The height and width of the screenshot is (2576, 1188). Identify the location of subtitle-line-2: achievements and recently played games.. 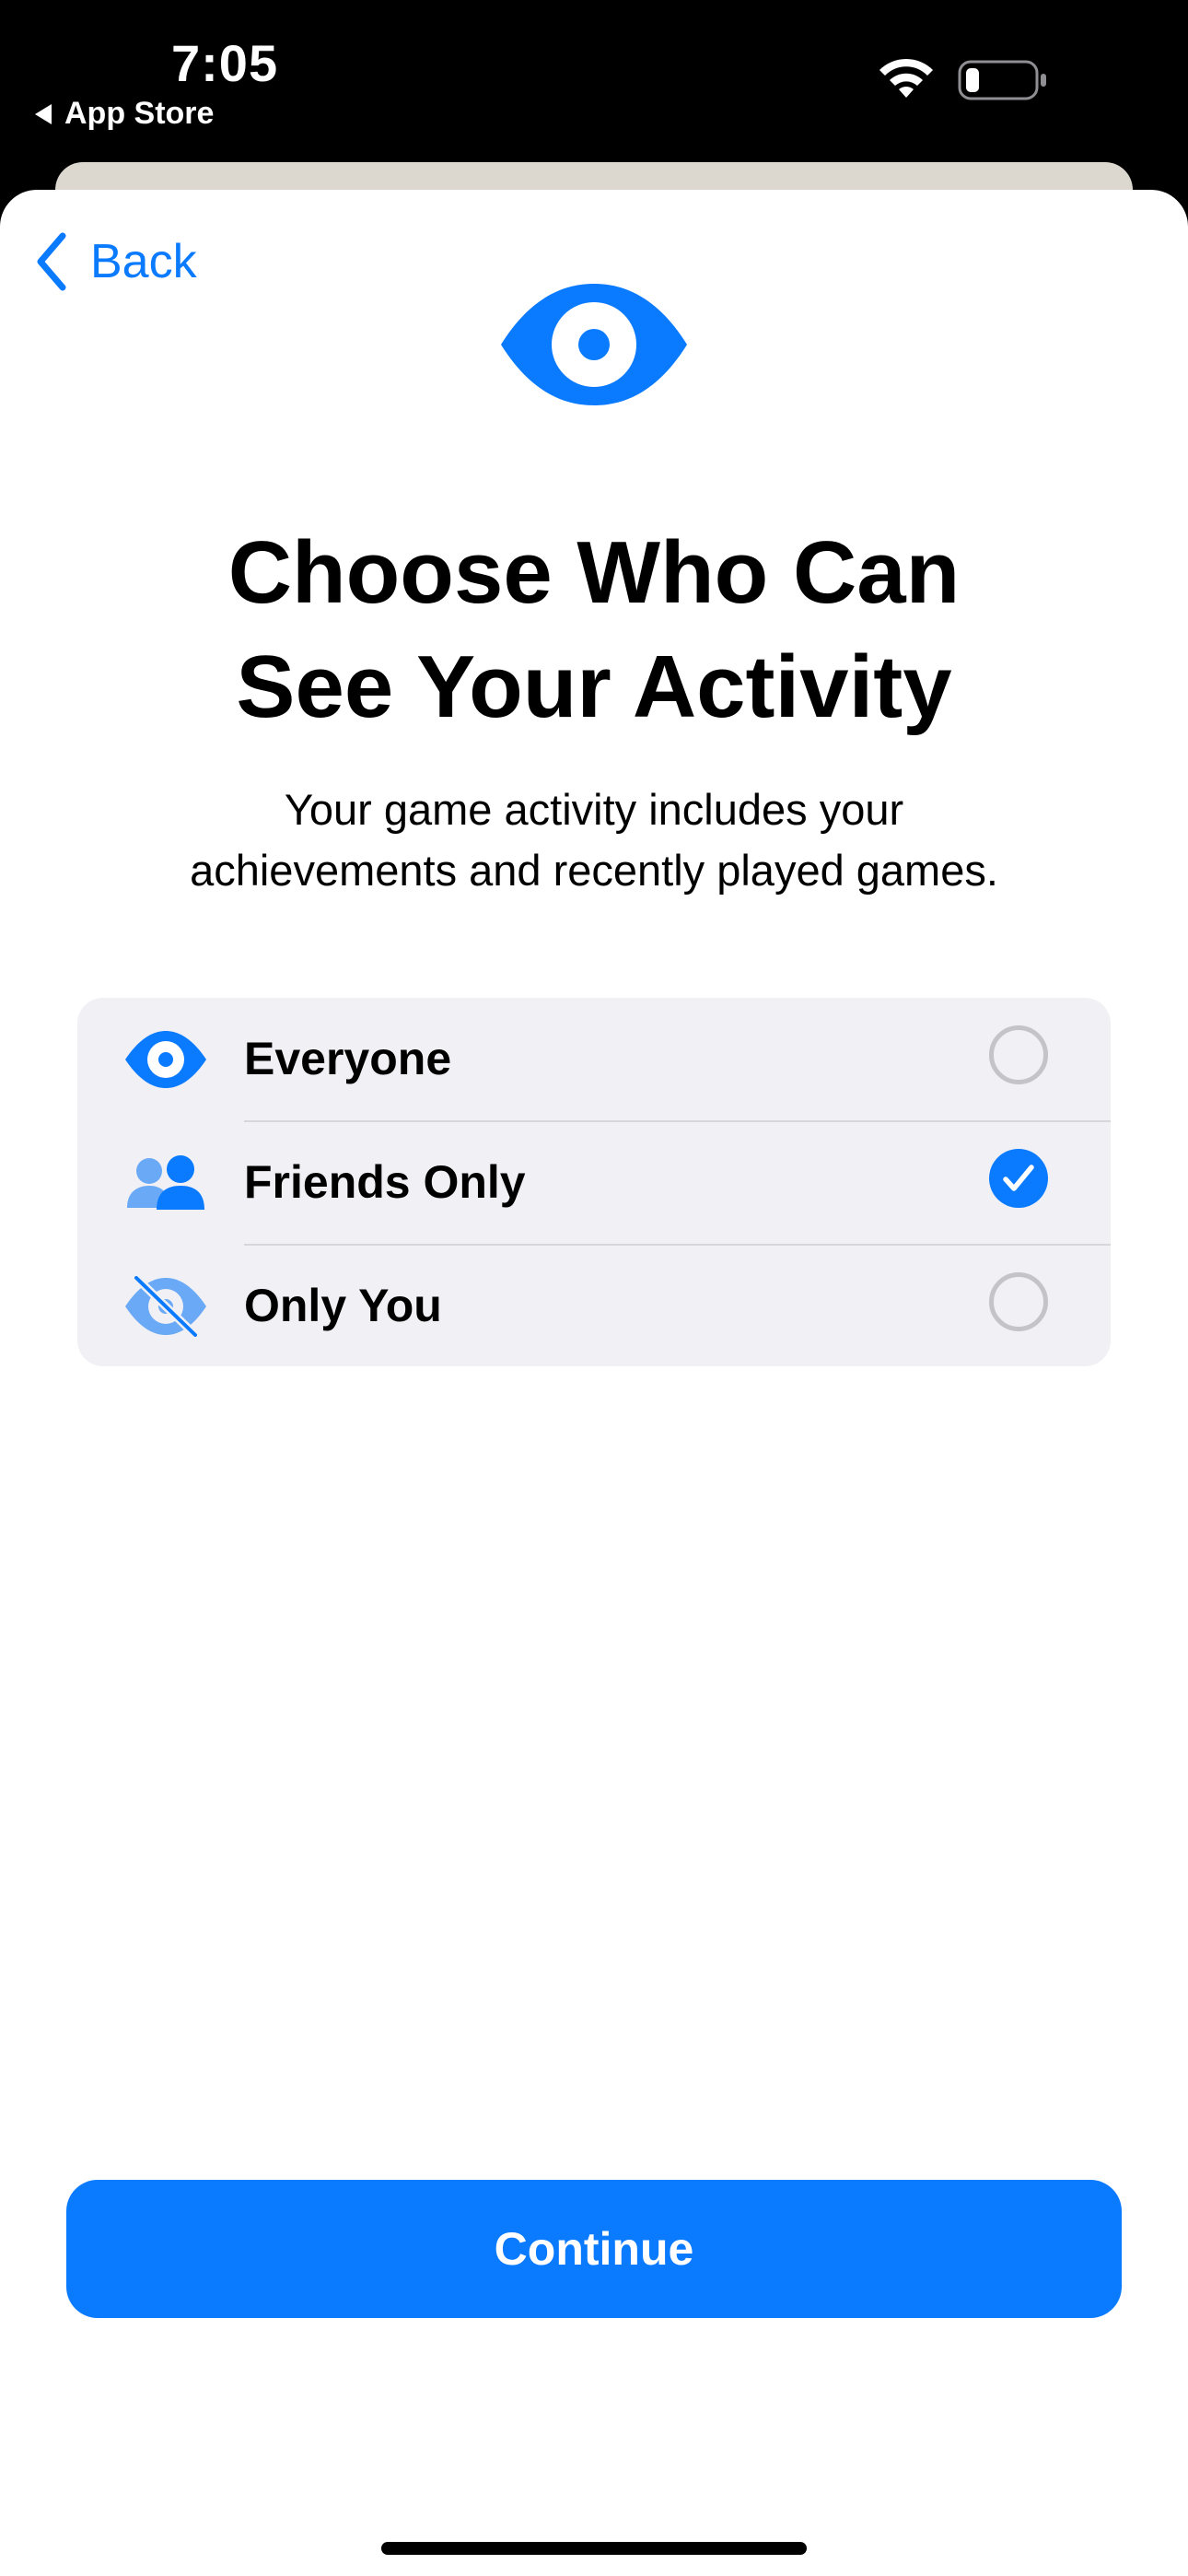
(594, 870).